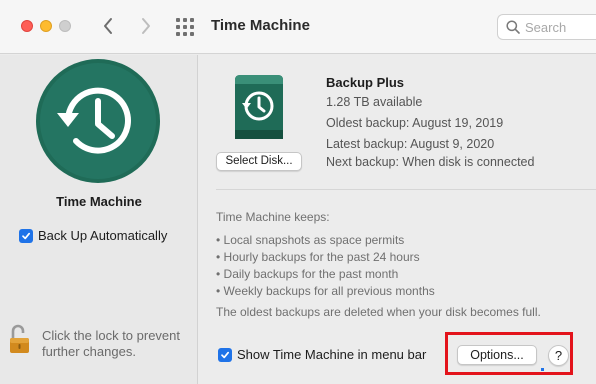  What do you see at coordinates (99, 201) in the screenshot?
I see `app-name-label: Time Machine` at bounding box center [99, 201].